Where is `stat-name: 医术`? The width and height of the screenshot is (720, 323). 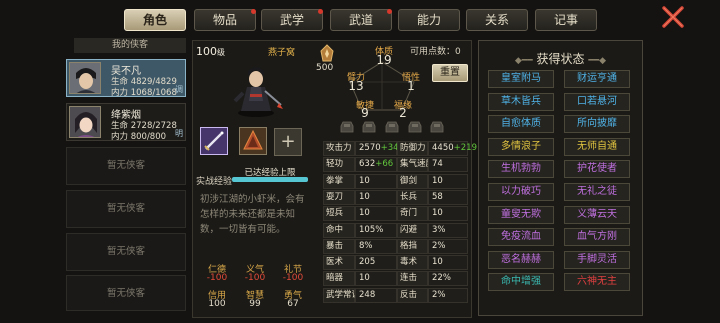
stat-name: 医术 is located at coordinates (339, 263).